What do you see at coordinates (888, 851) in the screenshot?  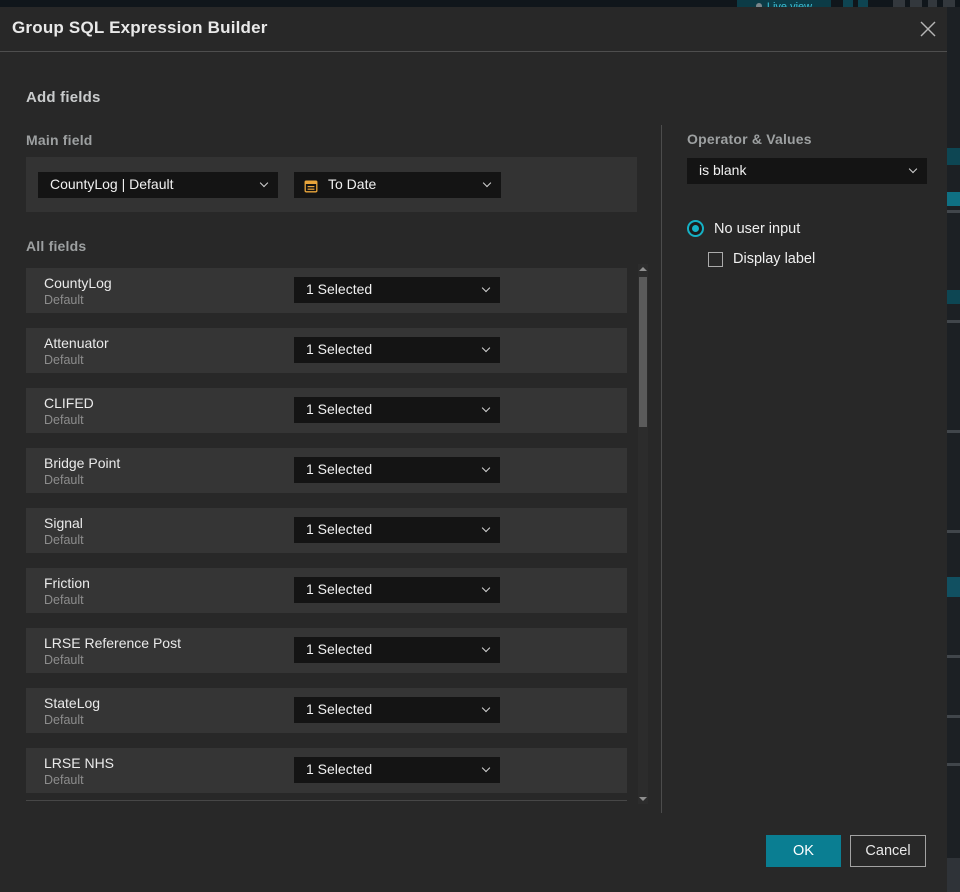 I see `cancel-button: Cancel` at bounding box center [888, 851].